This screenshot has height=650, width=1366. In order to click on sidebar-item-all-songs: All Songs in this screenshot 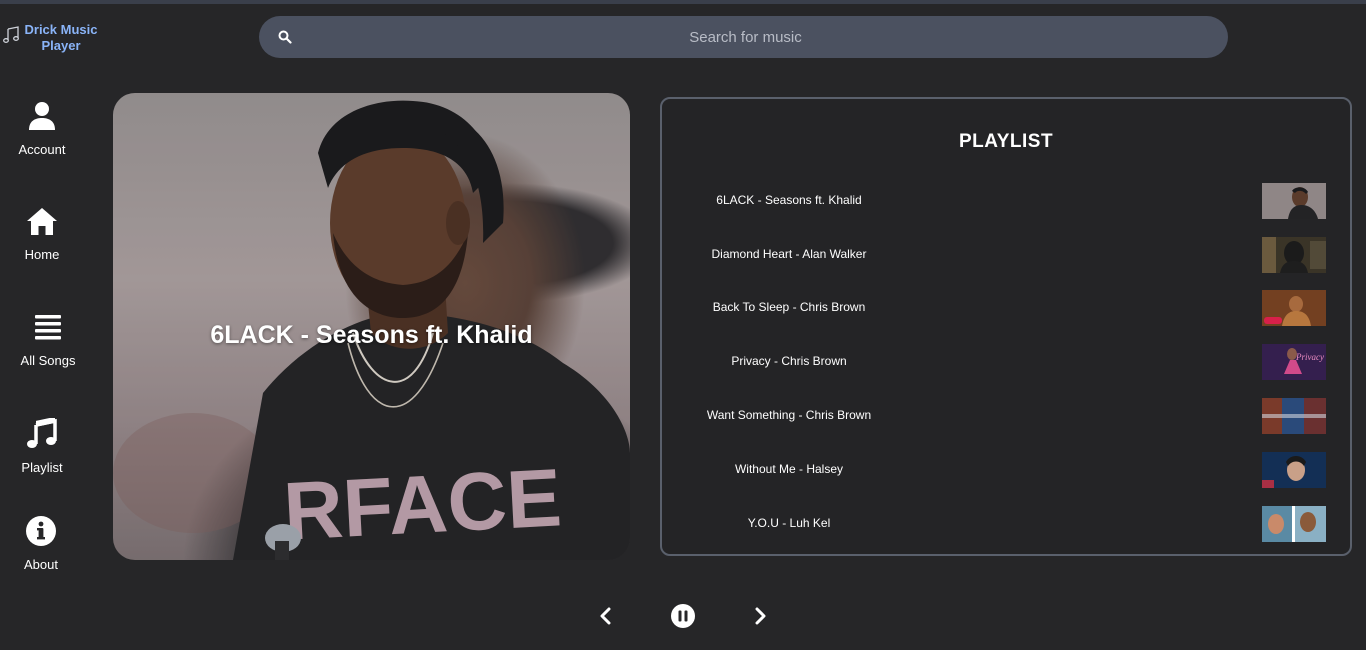, I will do `click(48, 339)`.